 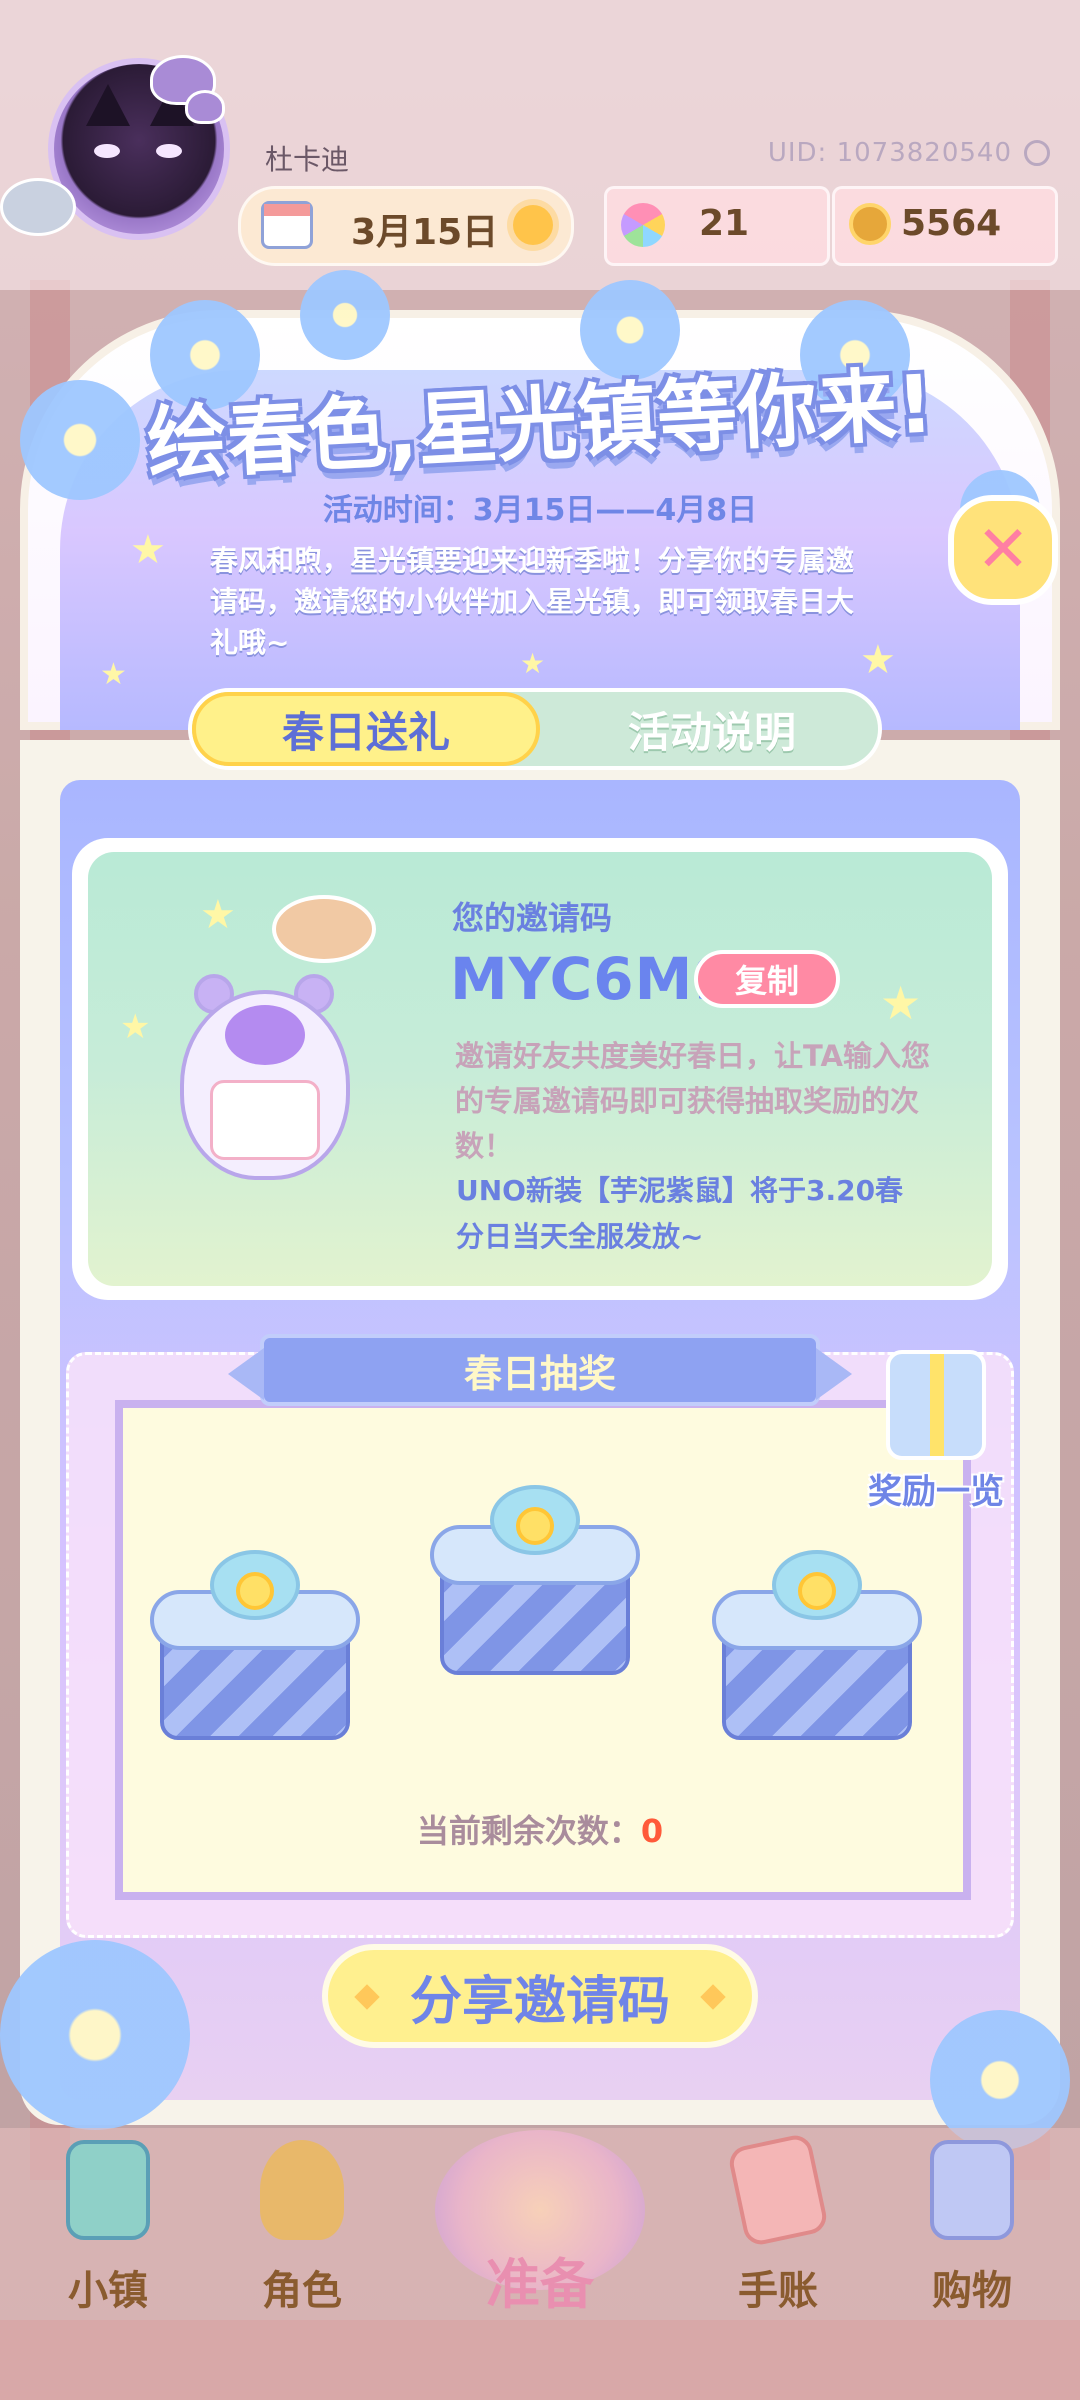 I want to click on nav-shopping: 购物, so click(x=972, y=2235).